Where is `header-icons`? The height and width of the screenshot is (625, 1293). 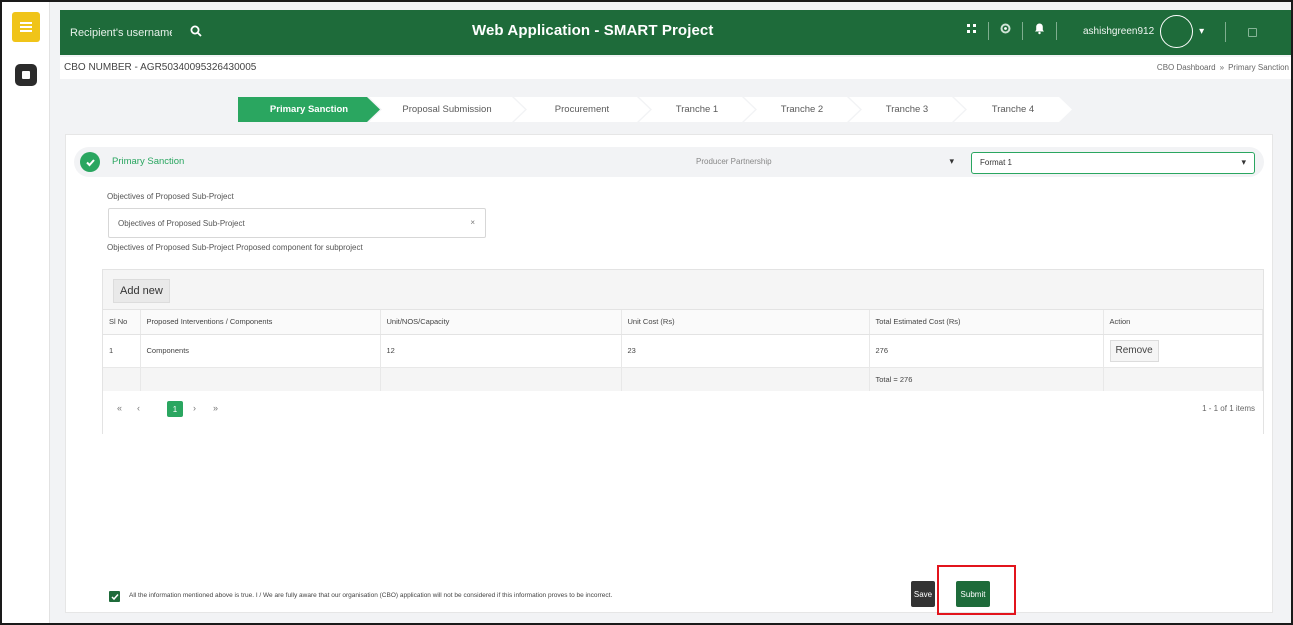
header-icons is located at coordinates (1011, 31).